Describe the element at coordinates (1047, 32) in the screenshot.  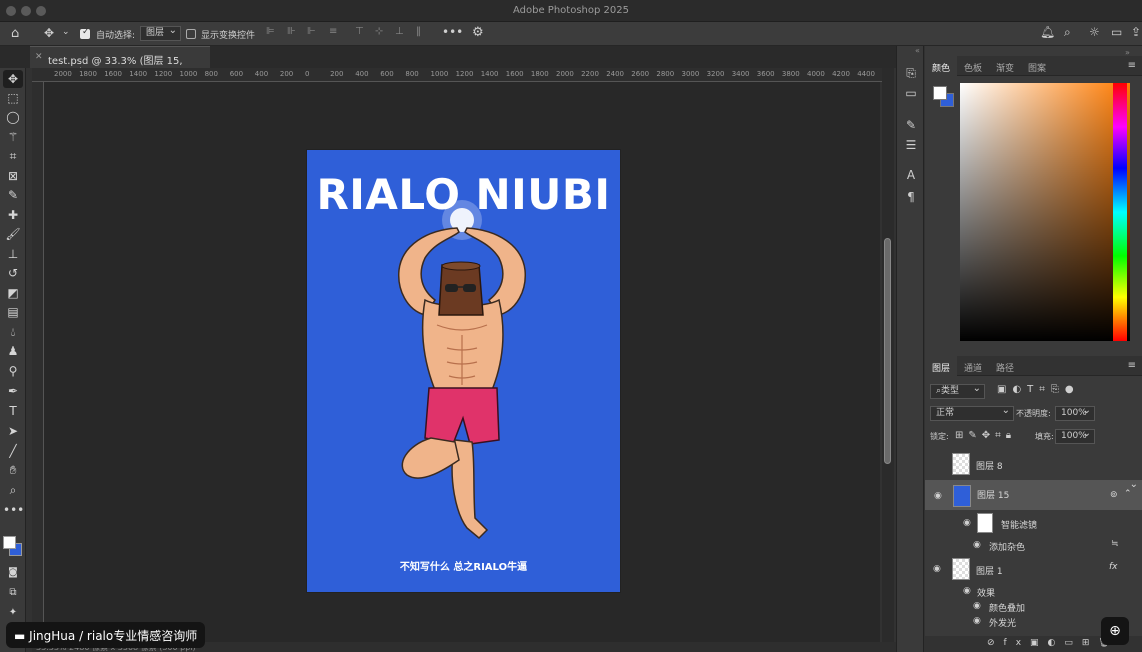
I see `bell-icon: 🔔︎` at that location.